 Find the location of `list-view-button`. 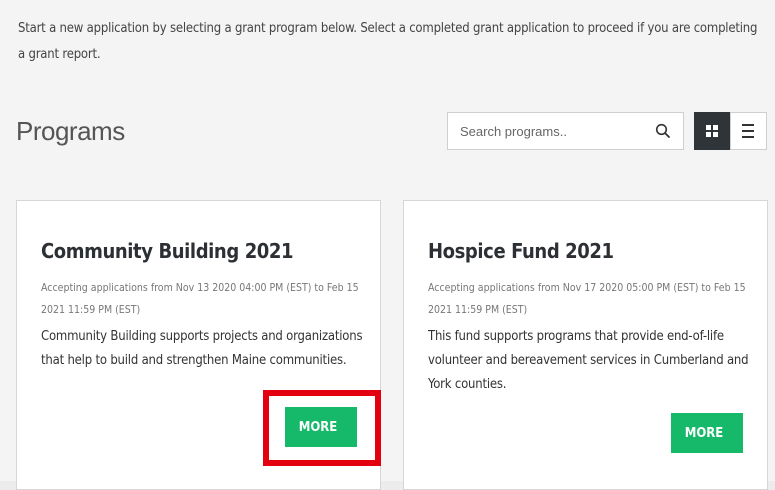

list-view-button is located at coordinates (748, 131).